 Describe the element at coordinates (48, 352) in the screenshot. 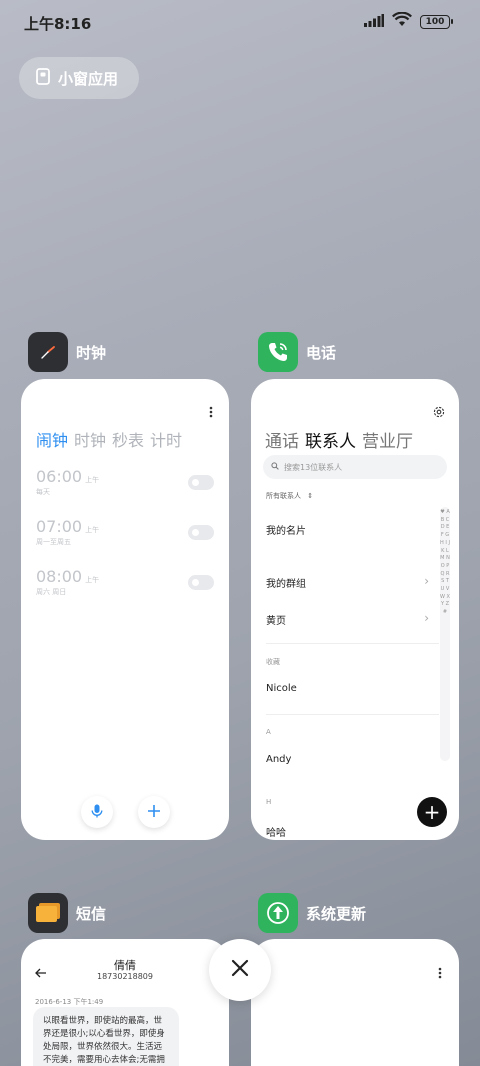

I see `clock-app-icon` at that location.